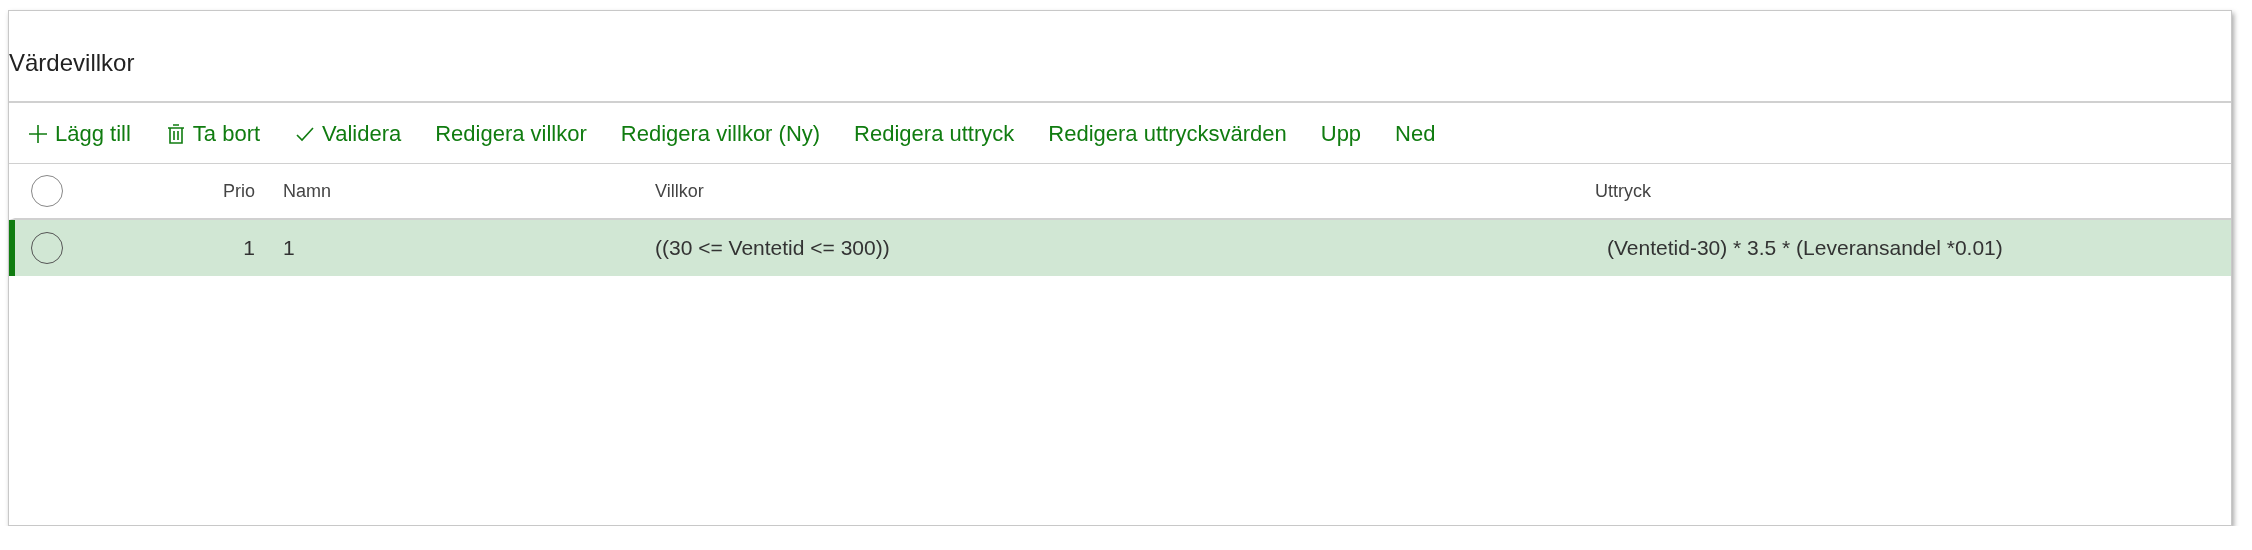  What do you see at coordinates (1419, 134) in the screenshot?
I see `toolbar-button: Ned` at bounding box center [1419, 134].